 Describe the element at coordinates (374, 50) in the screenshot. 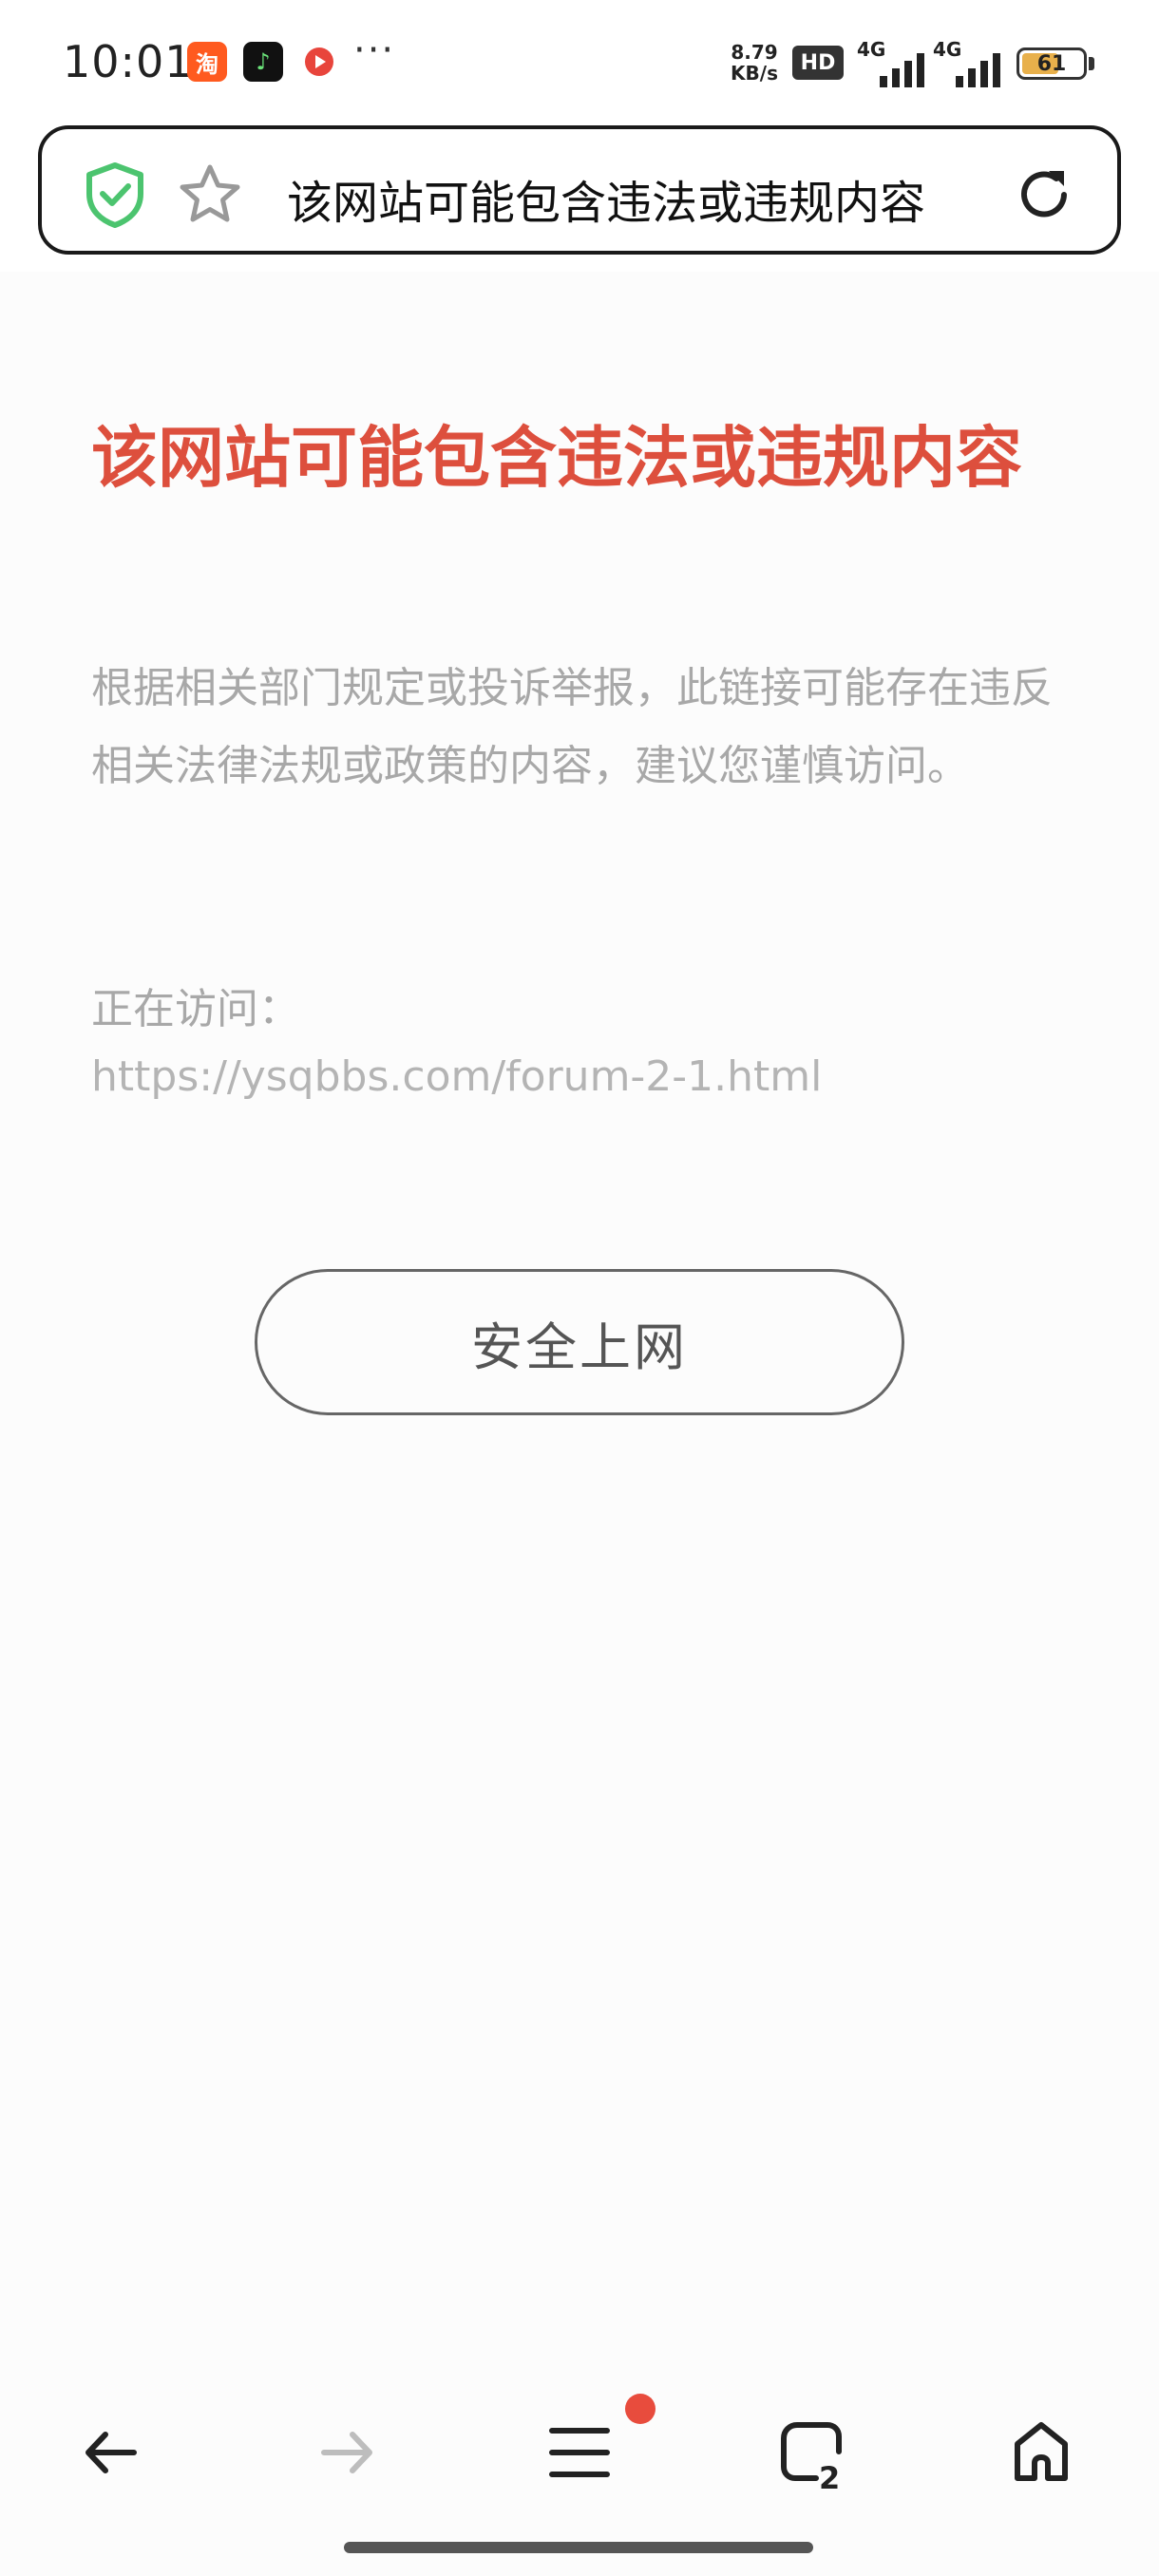

I see `more-notifications-icon: ···` at that location.